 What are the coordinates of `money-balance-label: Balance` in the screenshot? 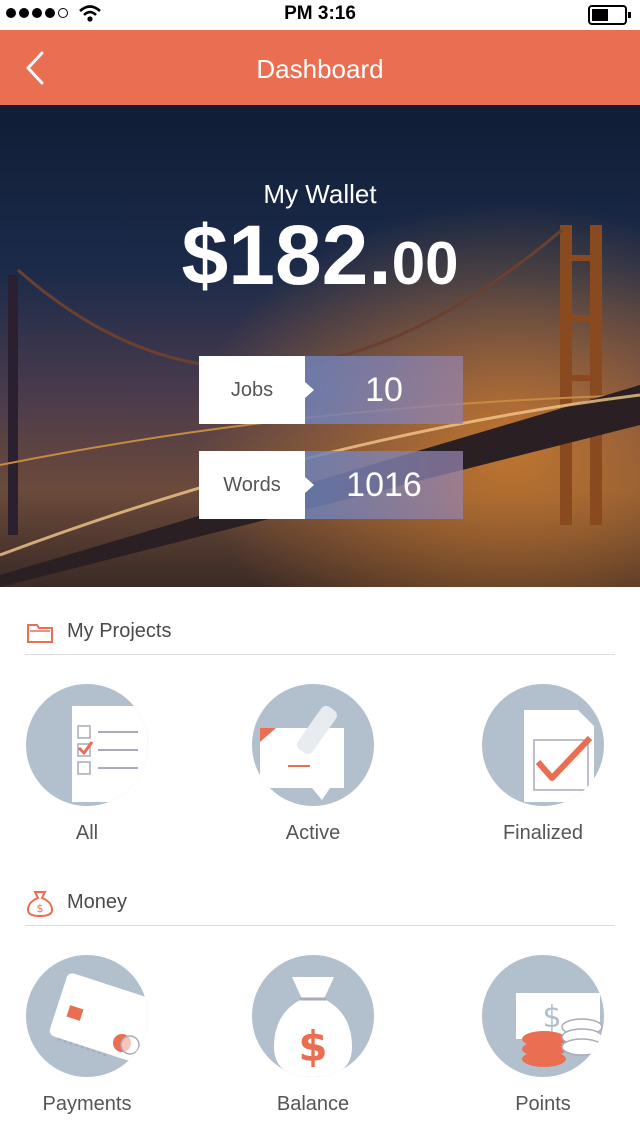 It's located at (313, 1104).